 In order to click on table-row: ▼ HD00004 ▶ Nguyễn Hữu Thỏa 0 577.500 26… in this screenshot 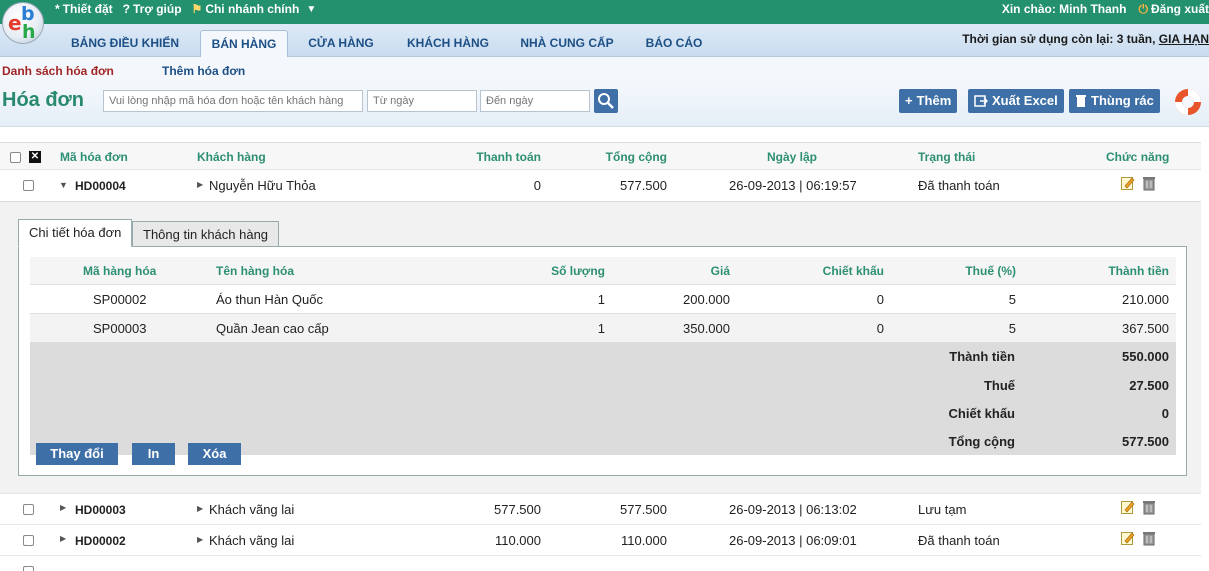, I will do `click(600, 184)`.